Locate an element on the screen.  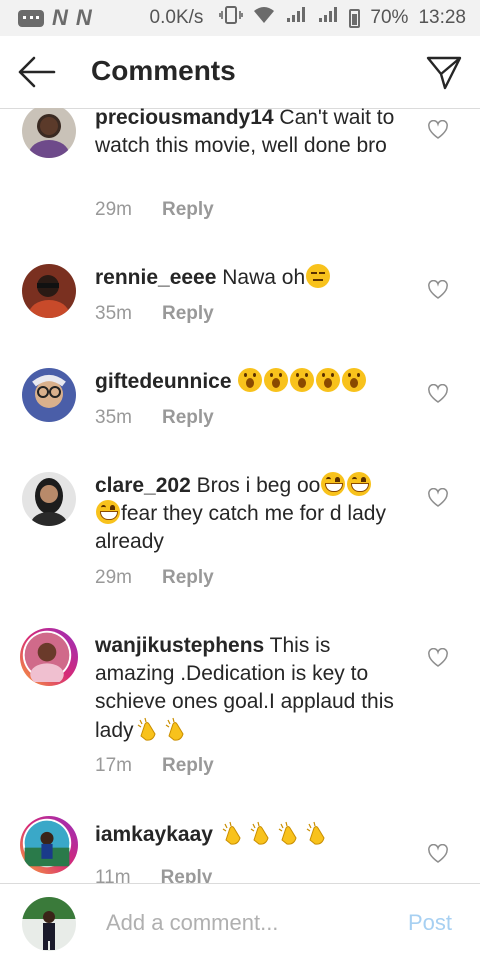
username: iamkaykaay is located at coordinates (154, 834).